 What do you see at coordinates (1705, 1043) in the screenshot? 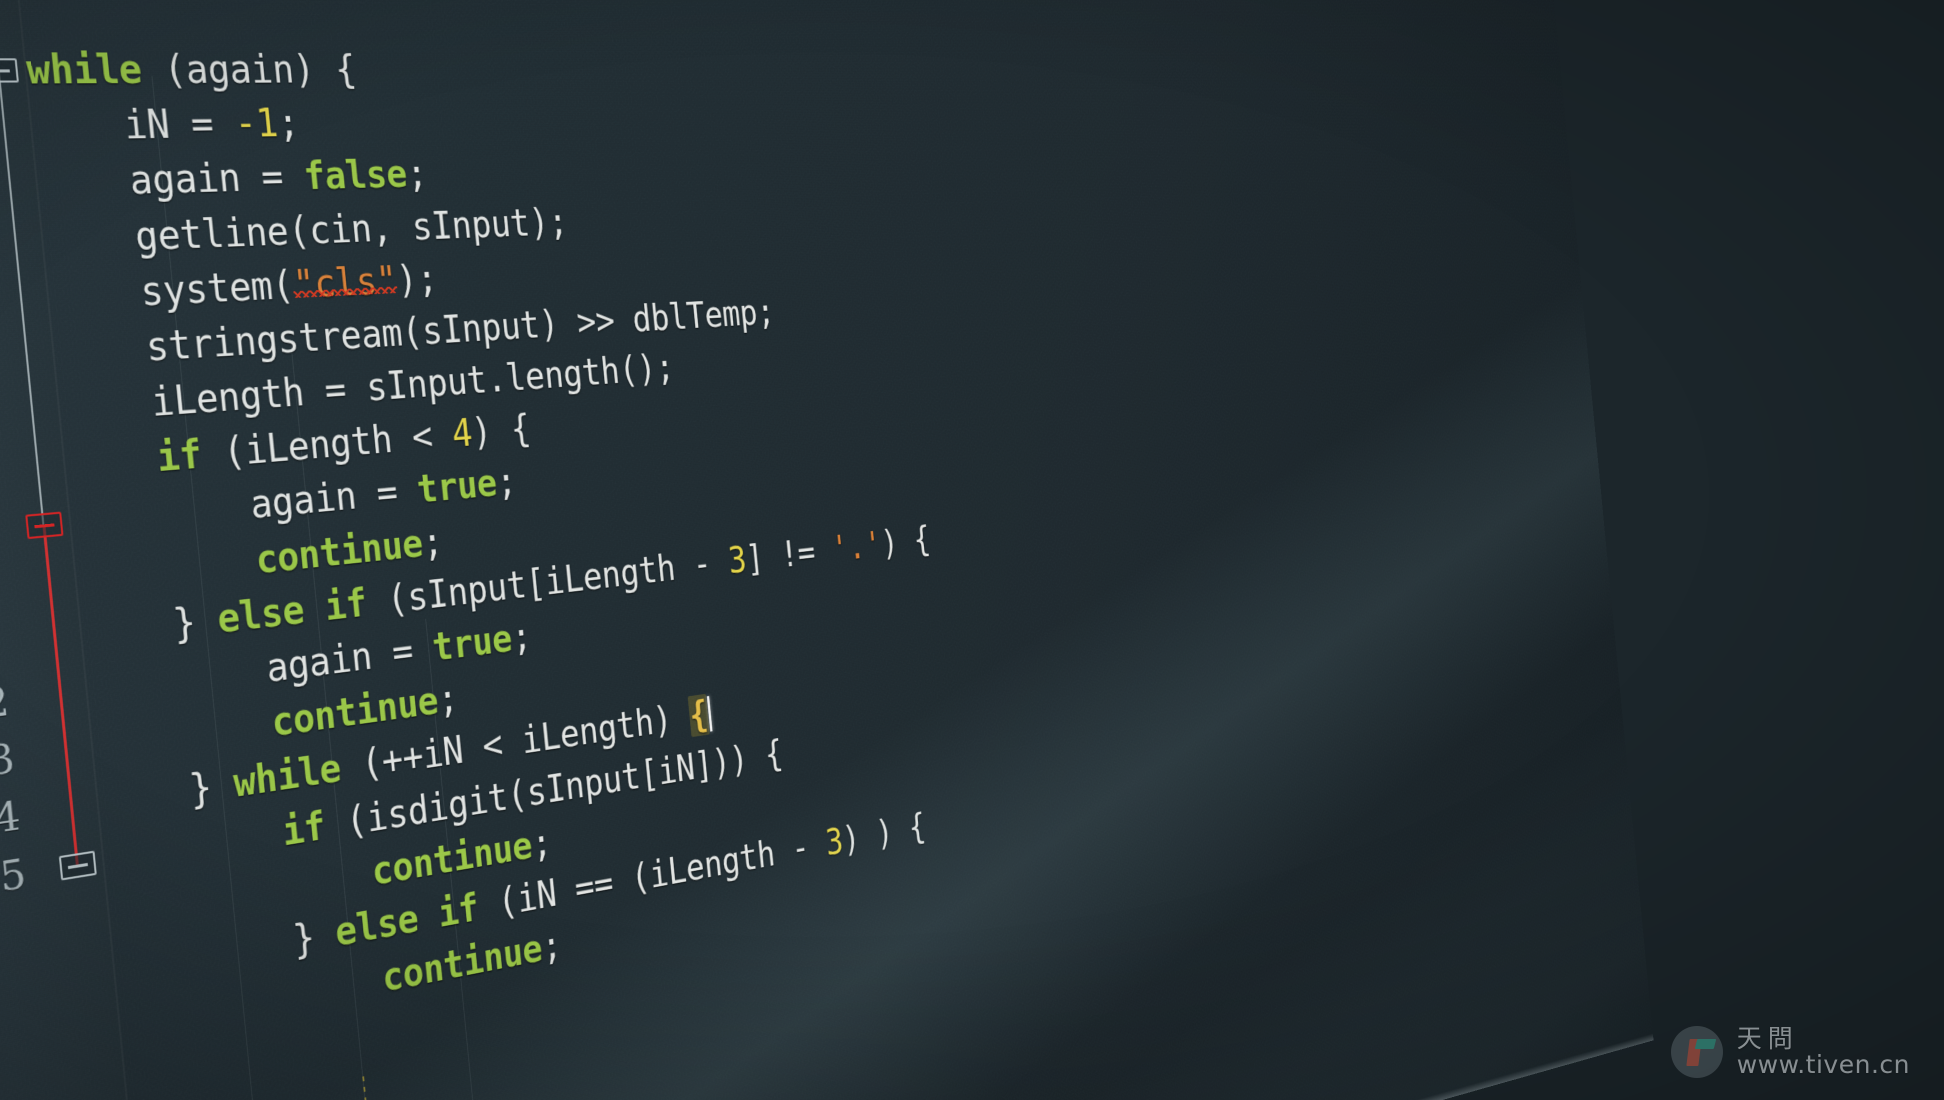
I see `logo-stroke-horizontal` at bounding box center [1705, 1043].